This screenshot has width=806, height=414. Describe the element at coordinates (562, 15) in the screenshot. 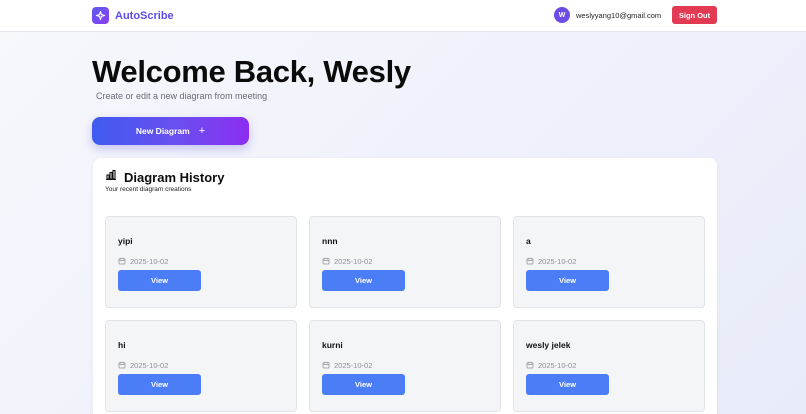

I see `avatar: W` at that location.